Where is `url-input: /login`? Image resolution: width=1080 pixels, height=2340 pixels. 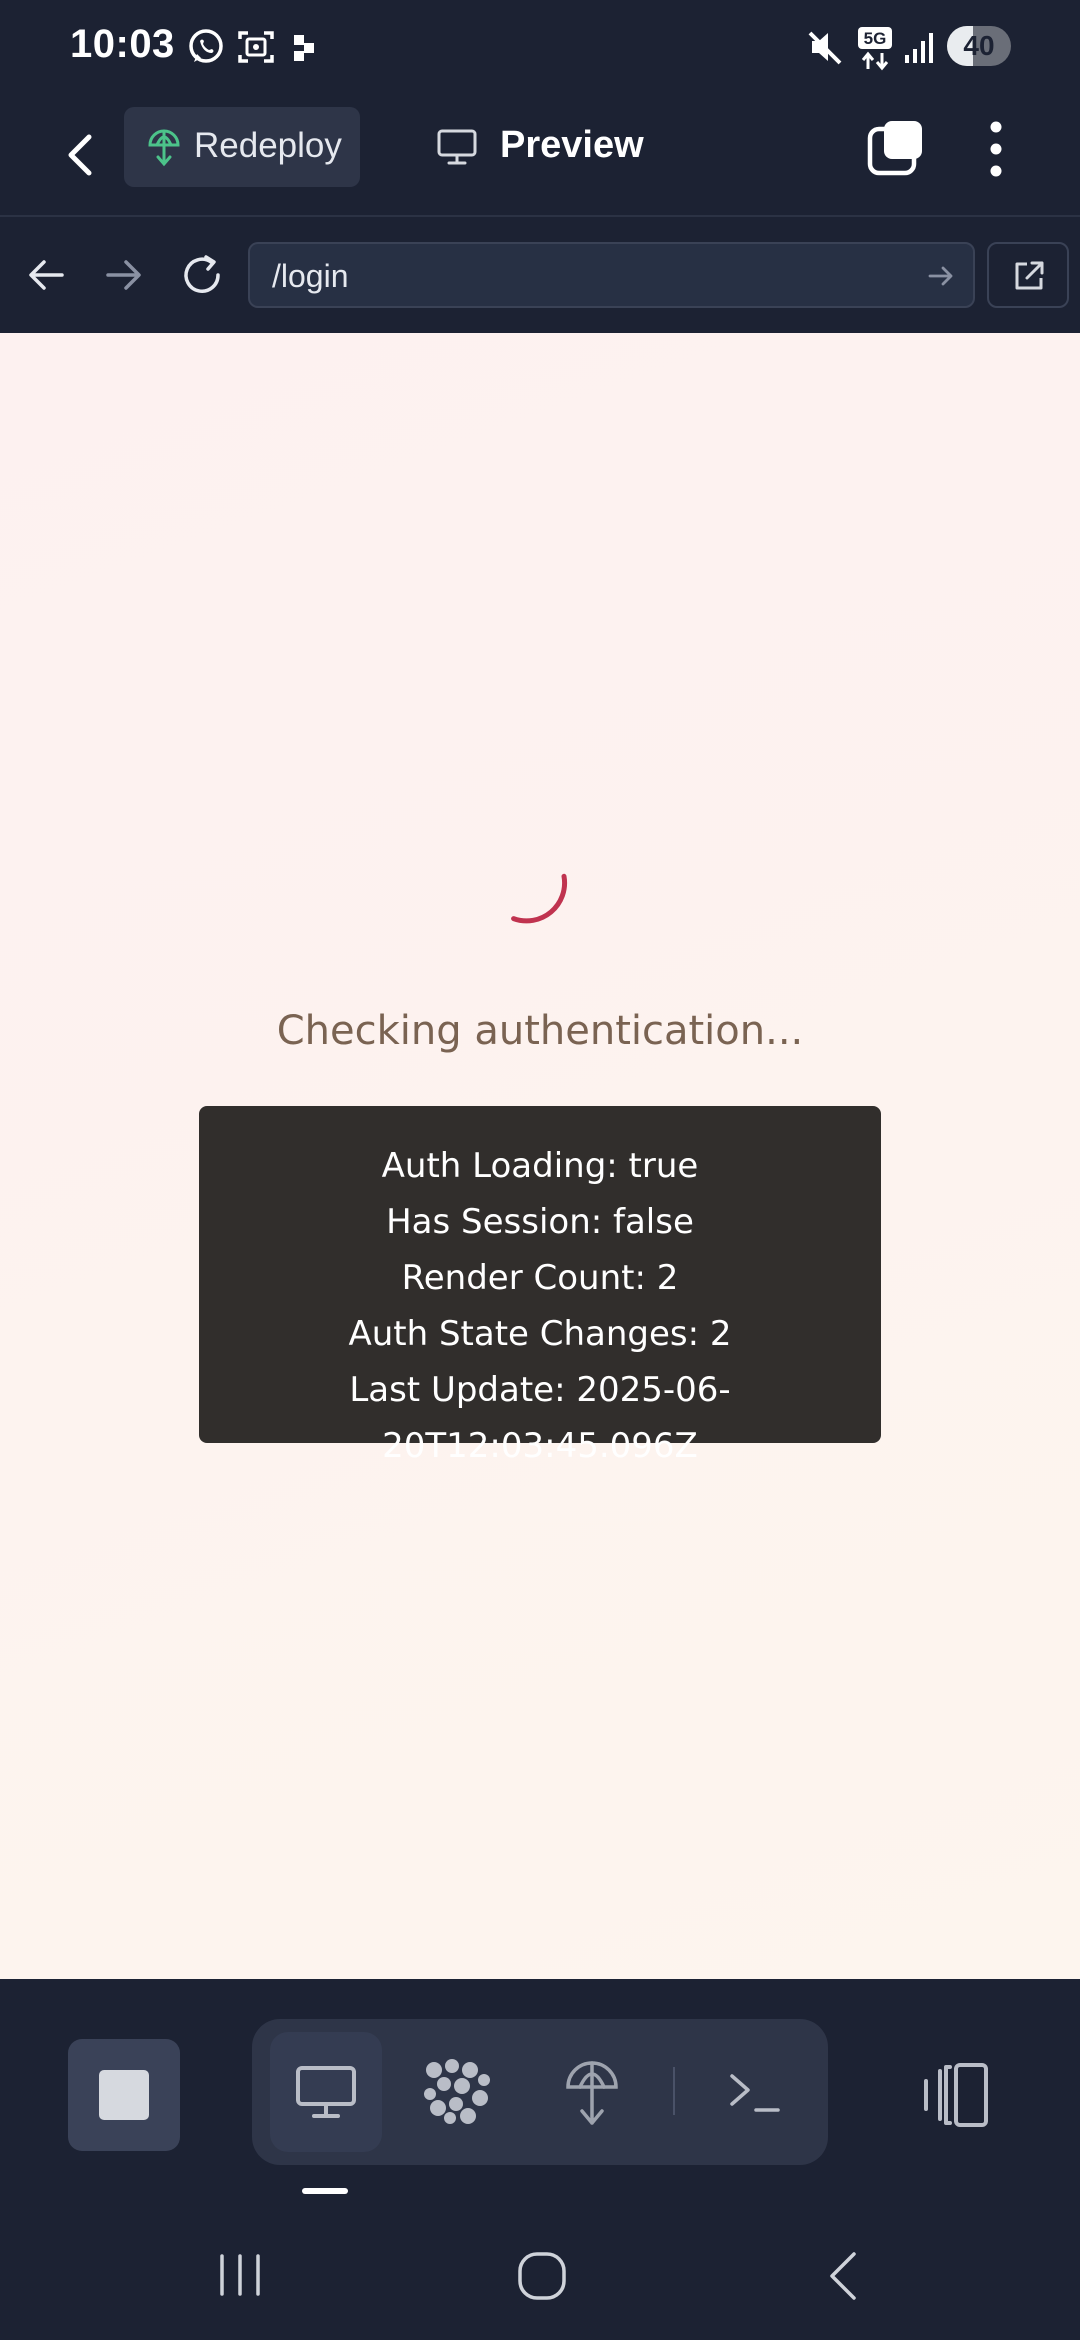
url-input: /login is located at coordinates (611, 275).